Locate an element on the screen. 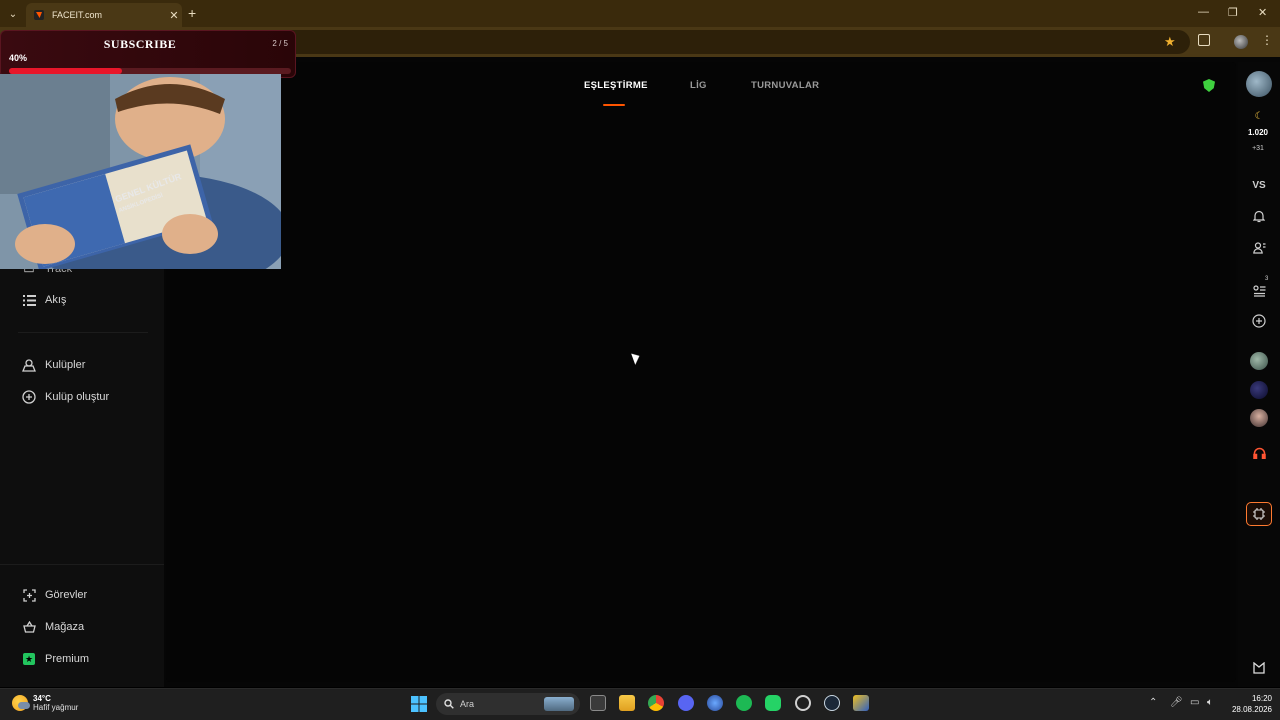 This screenshot has height=720, width=1280. steam-icon is located at coordinates (832, 703).